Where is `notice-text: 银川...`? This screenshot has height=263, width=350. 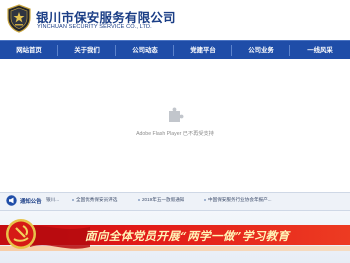 notice-text: 银川... is located at coordinates (53, 199).